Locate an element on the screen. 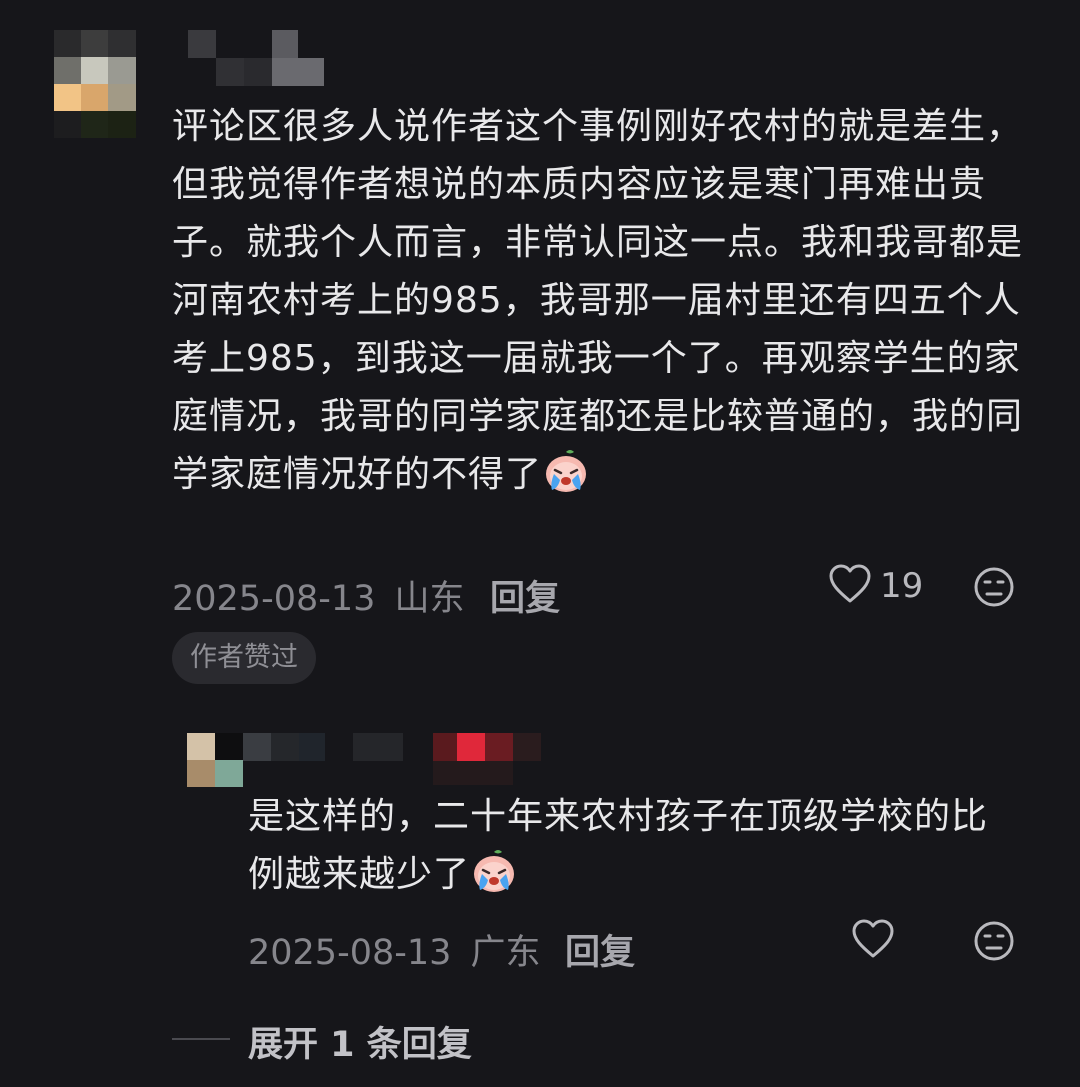 This screenshot has height=1087, width=1080. reply-like-button is located at coordinates (873, 941).